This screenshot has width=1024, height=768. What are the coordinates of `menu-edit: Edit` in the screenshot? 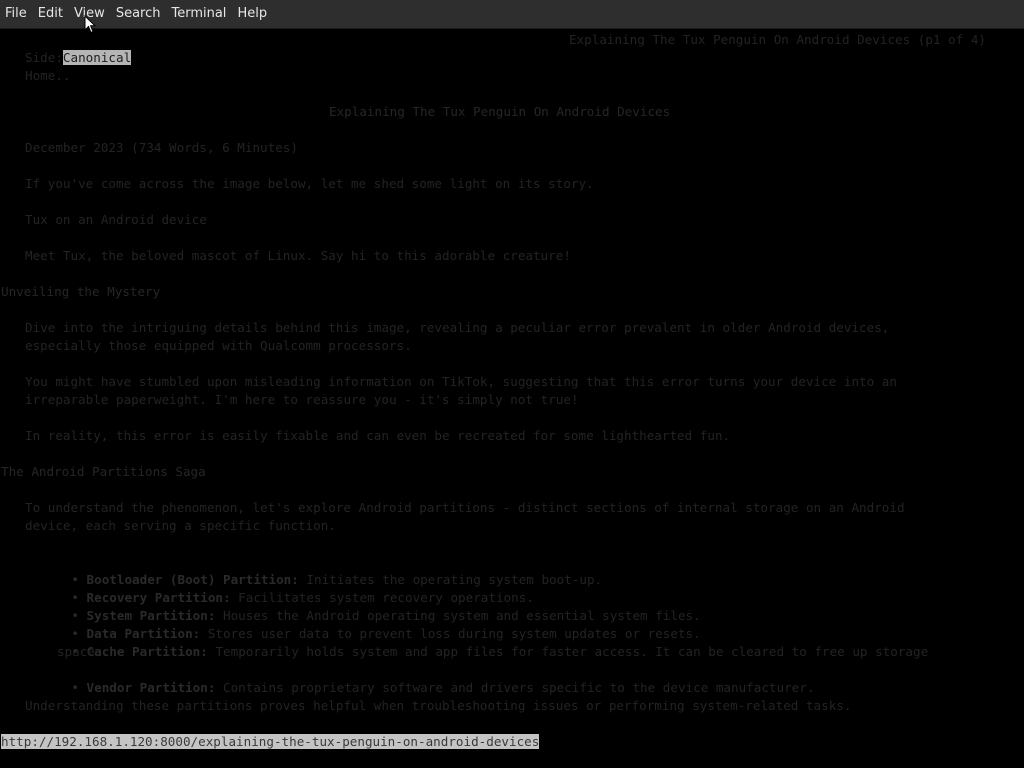 It's located at (51, 14).